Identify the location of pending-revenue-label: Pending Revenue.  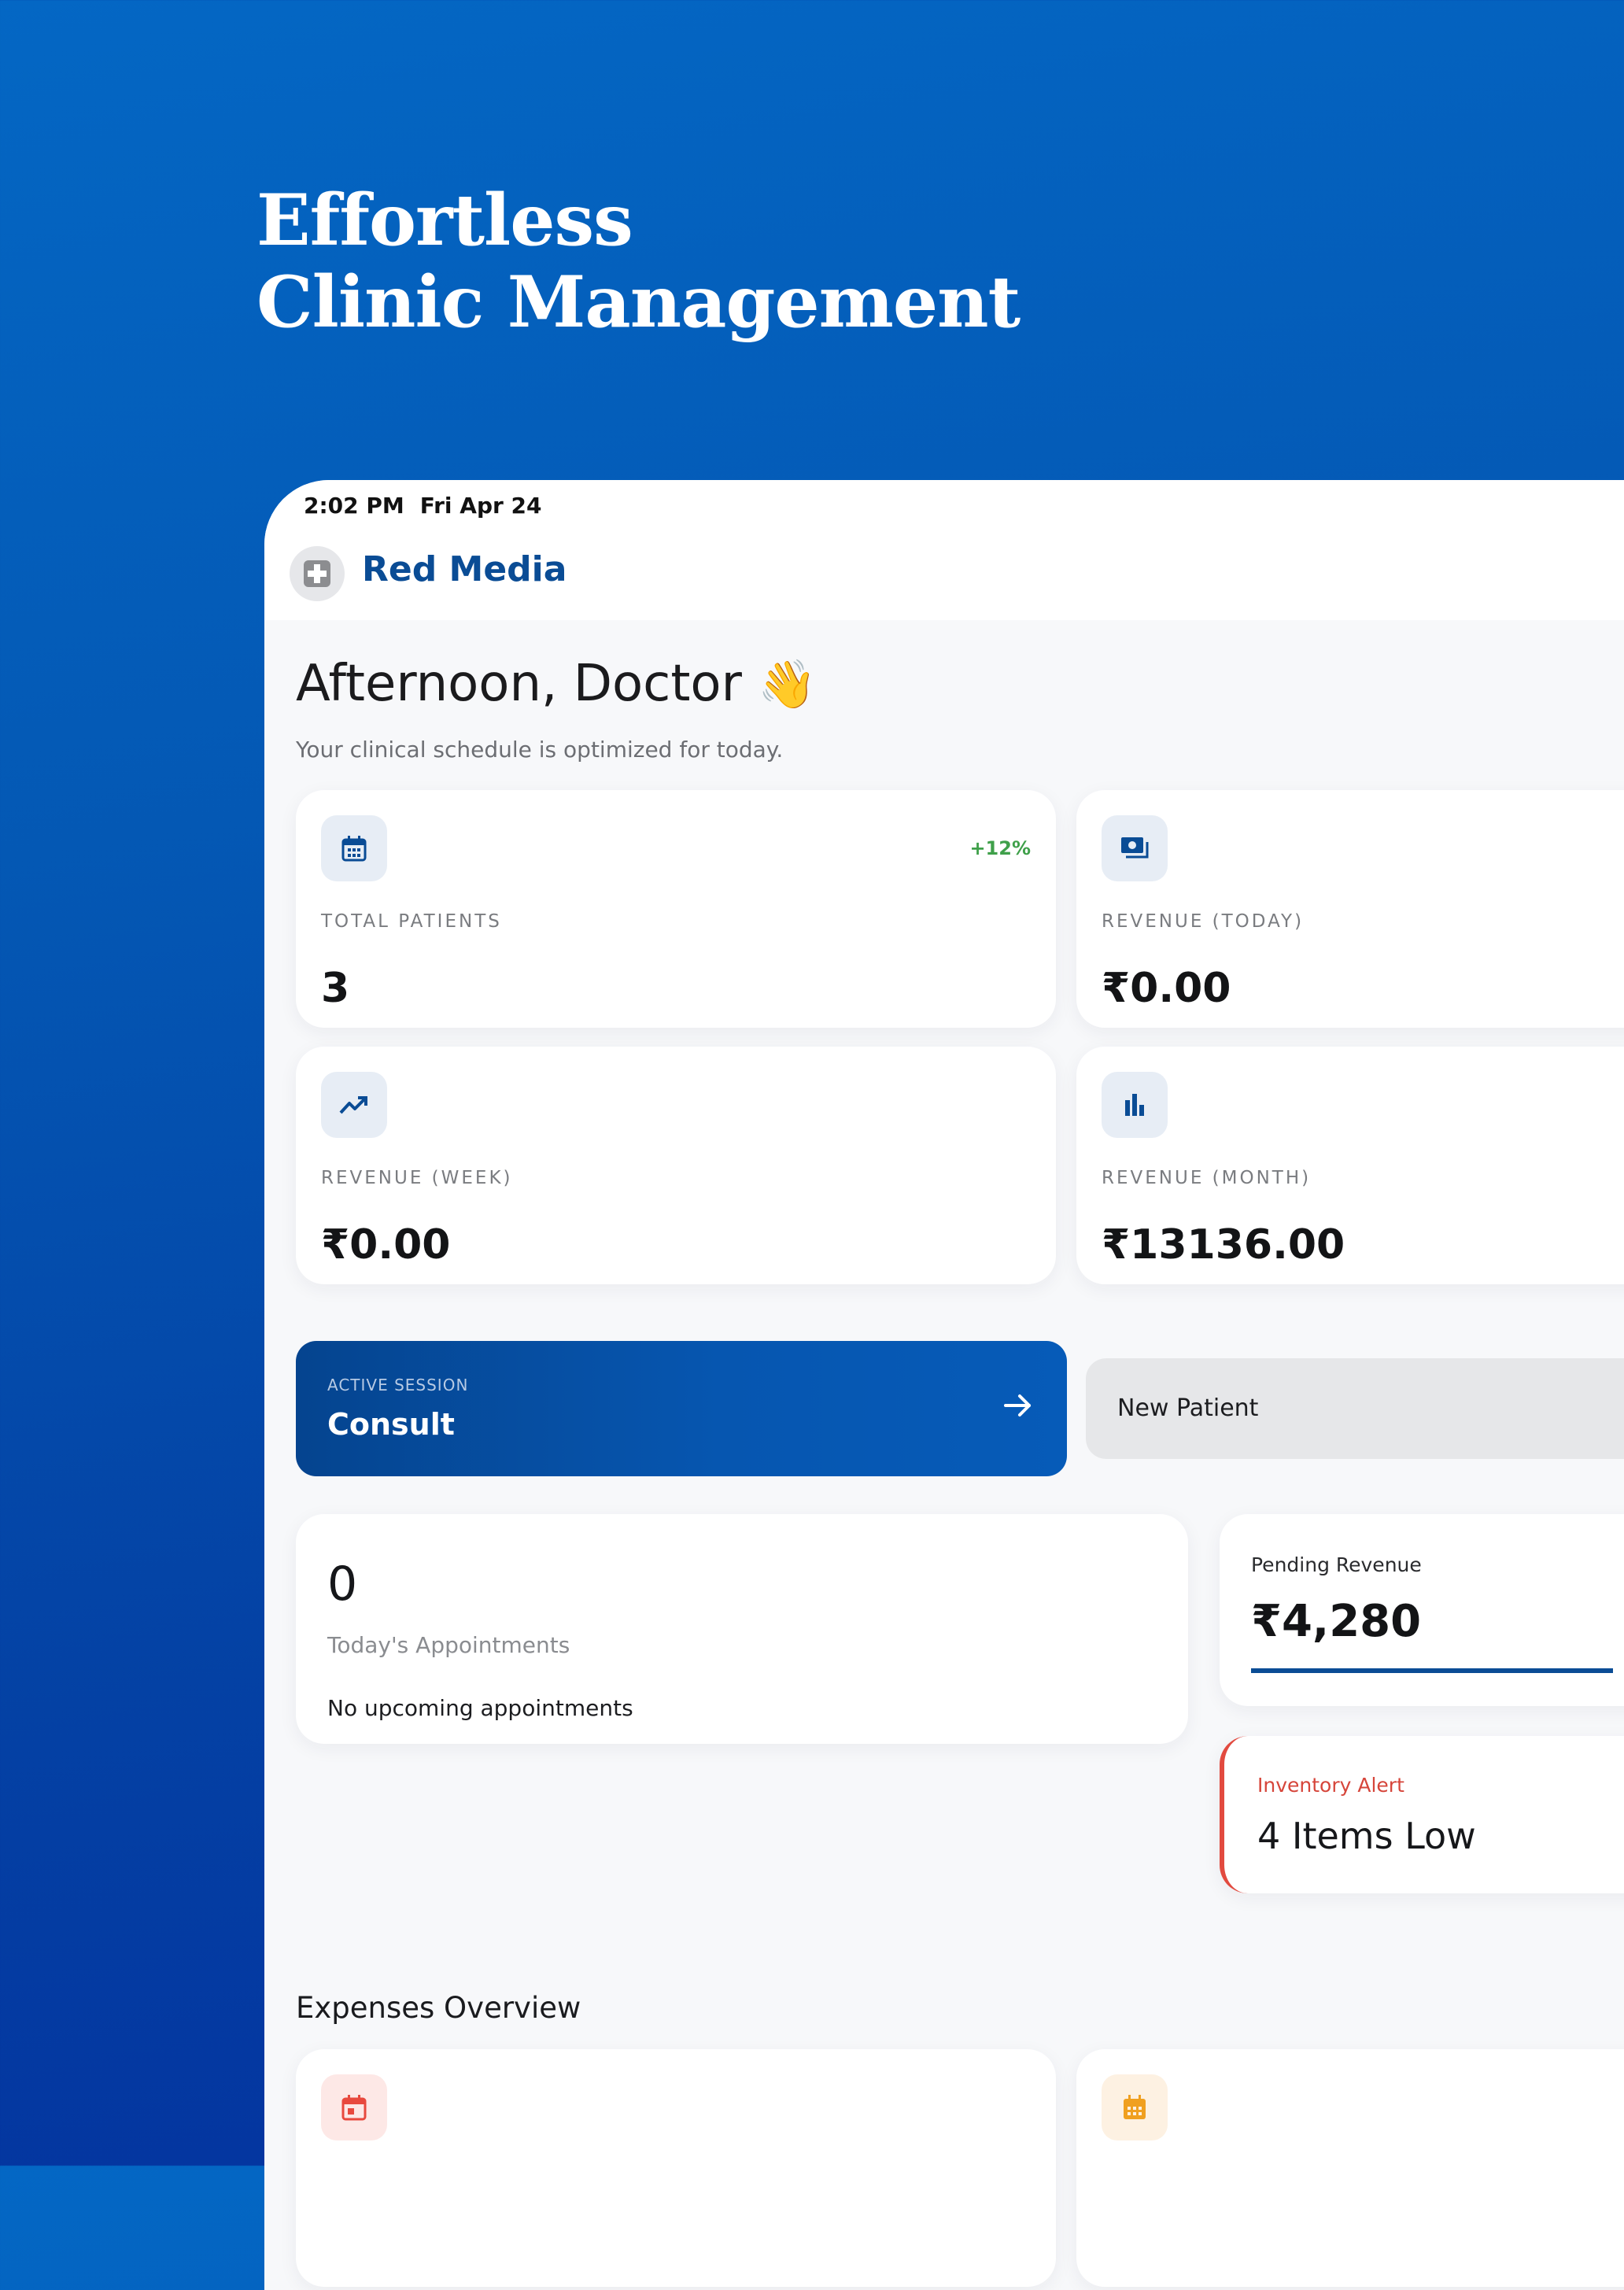
(1336, 1564).